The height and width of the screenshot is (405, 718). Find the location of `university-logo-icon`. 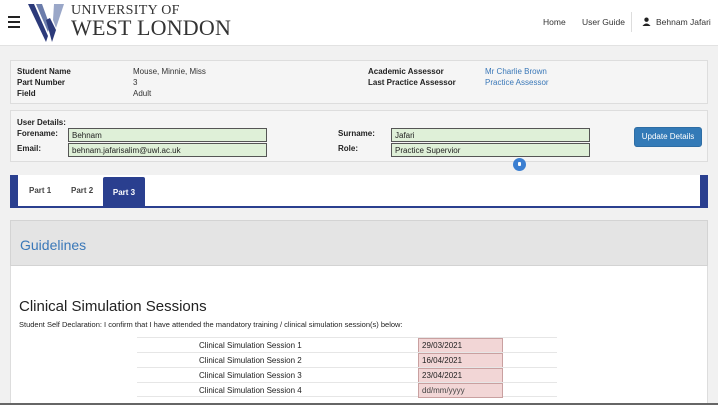

university-logo-icon is located at coordinates (46, 23).